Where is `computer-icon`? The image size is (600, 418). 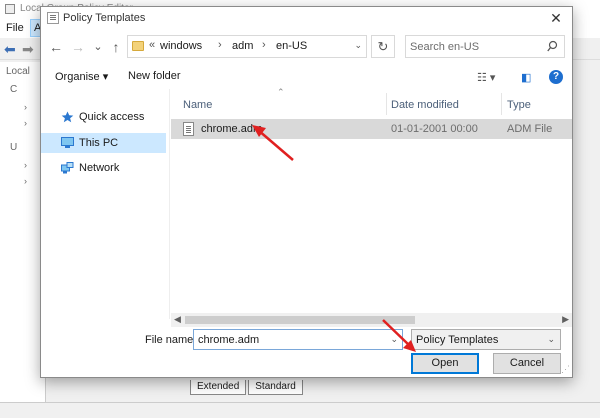 computer-icon is located at coordinates (67, 142).